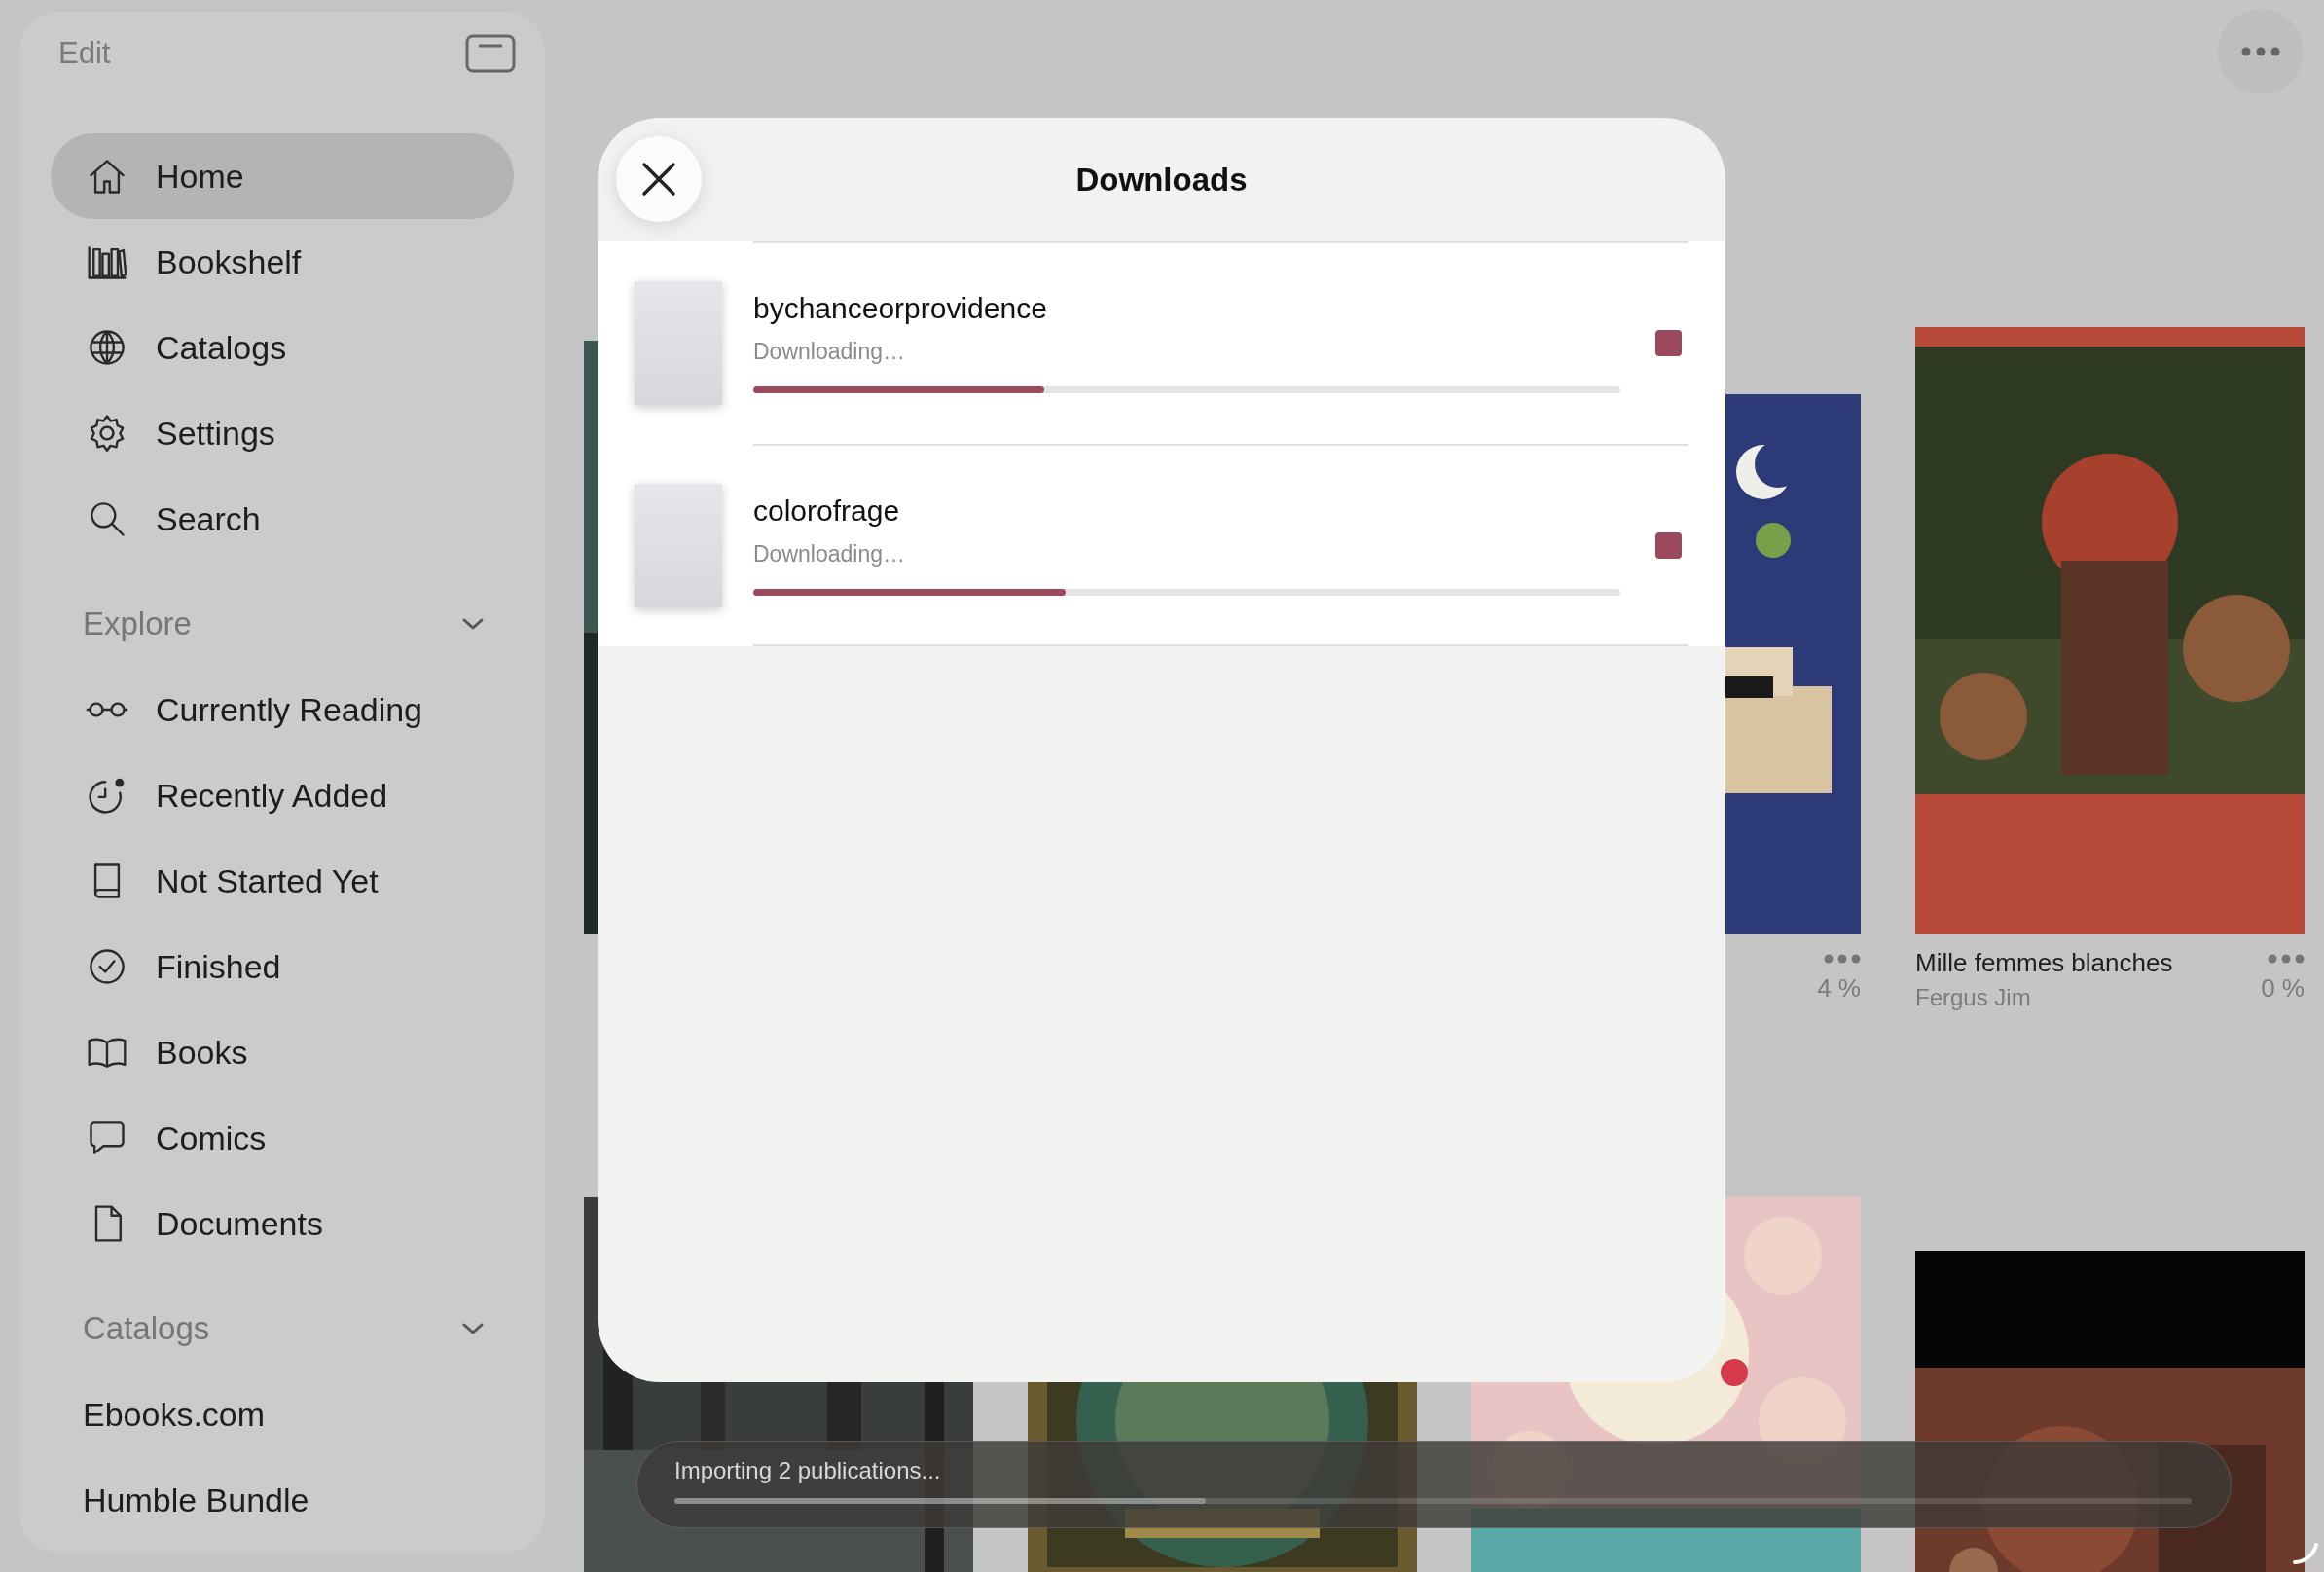  I want to click on sidebar-item: Currently Reading, so click(282, 709).